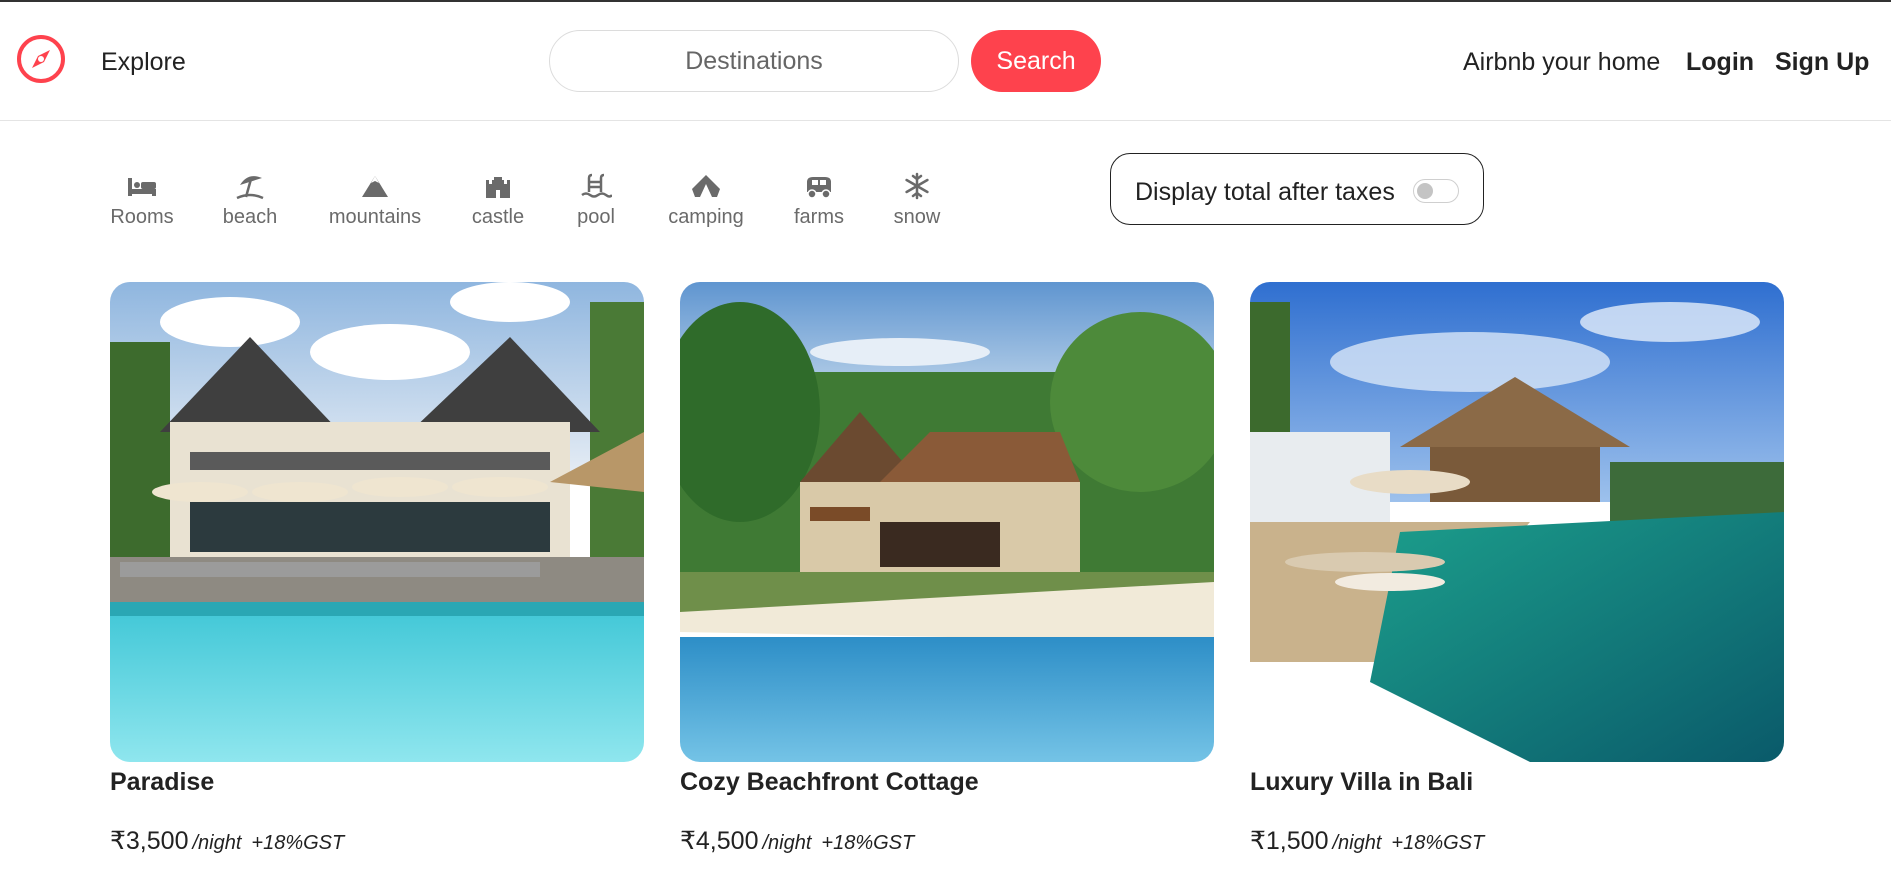 The width and height of the screenshot is (1891, 889). I want to click on signup-link: Sign Up, so click(1822, 62).